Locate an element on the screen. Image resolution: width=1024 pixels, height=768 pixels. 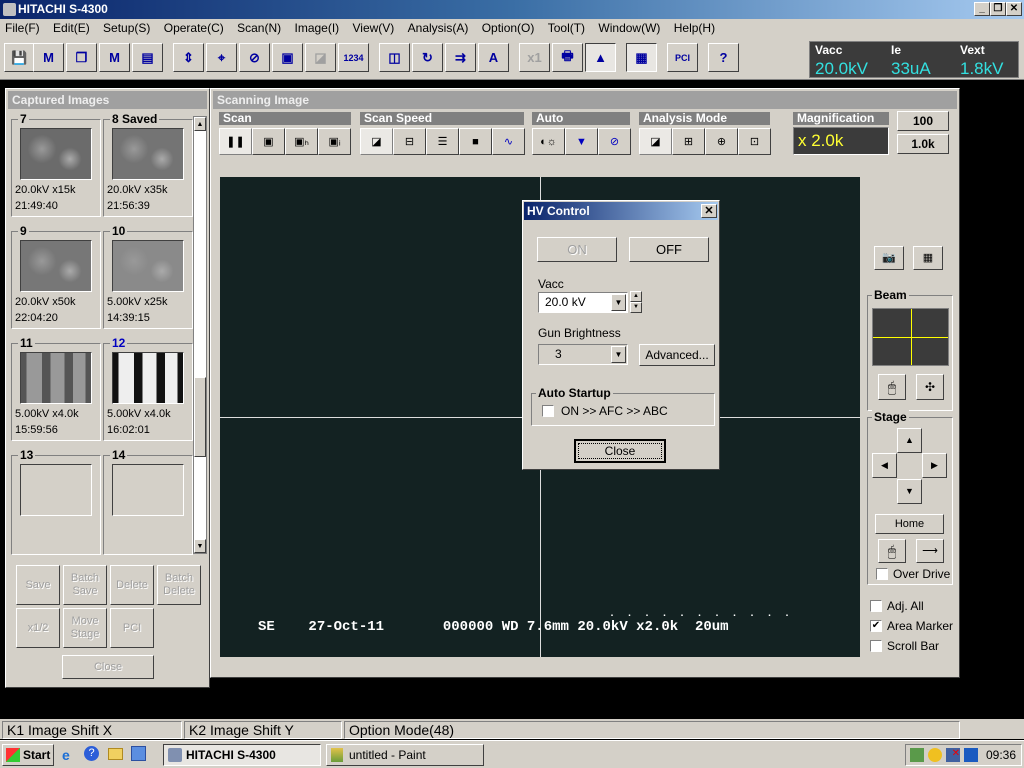
over-drive-checkbox is located at coordinates (882, 574).